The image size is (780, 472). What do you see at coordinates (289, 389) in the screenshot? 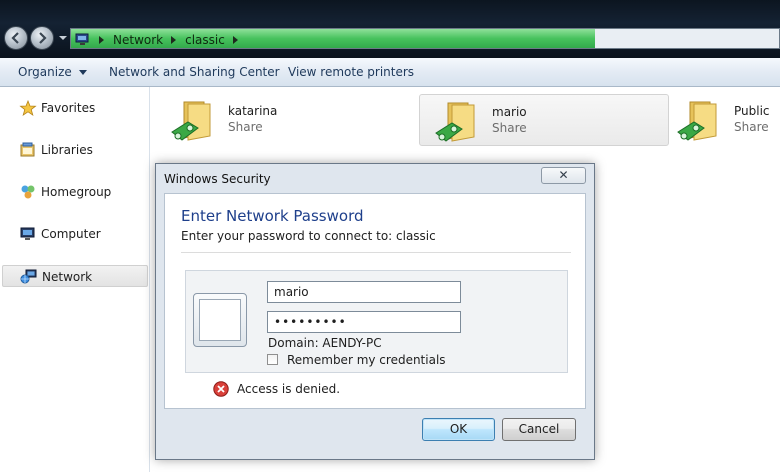
I see `error-message: Access is denied.` at bounding box center [289, 389].